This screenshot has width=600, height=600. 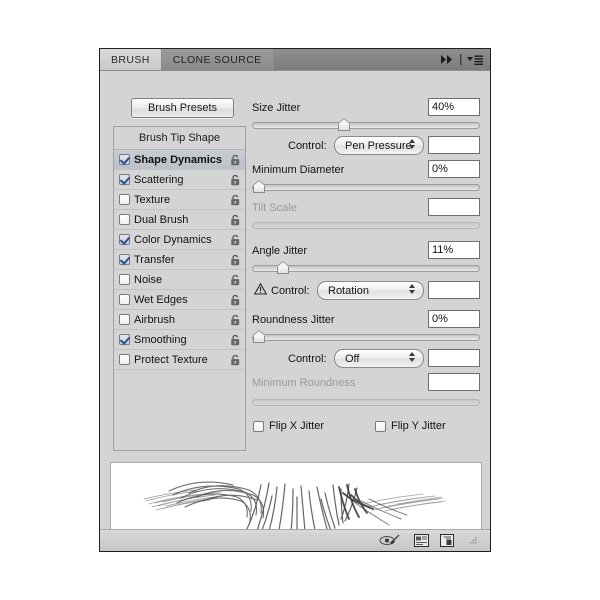 I want to click on brush-tip-shape-label: Brush Tip Shape, so click(x=179, y=138).